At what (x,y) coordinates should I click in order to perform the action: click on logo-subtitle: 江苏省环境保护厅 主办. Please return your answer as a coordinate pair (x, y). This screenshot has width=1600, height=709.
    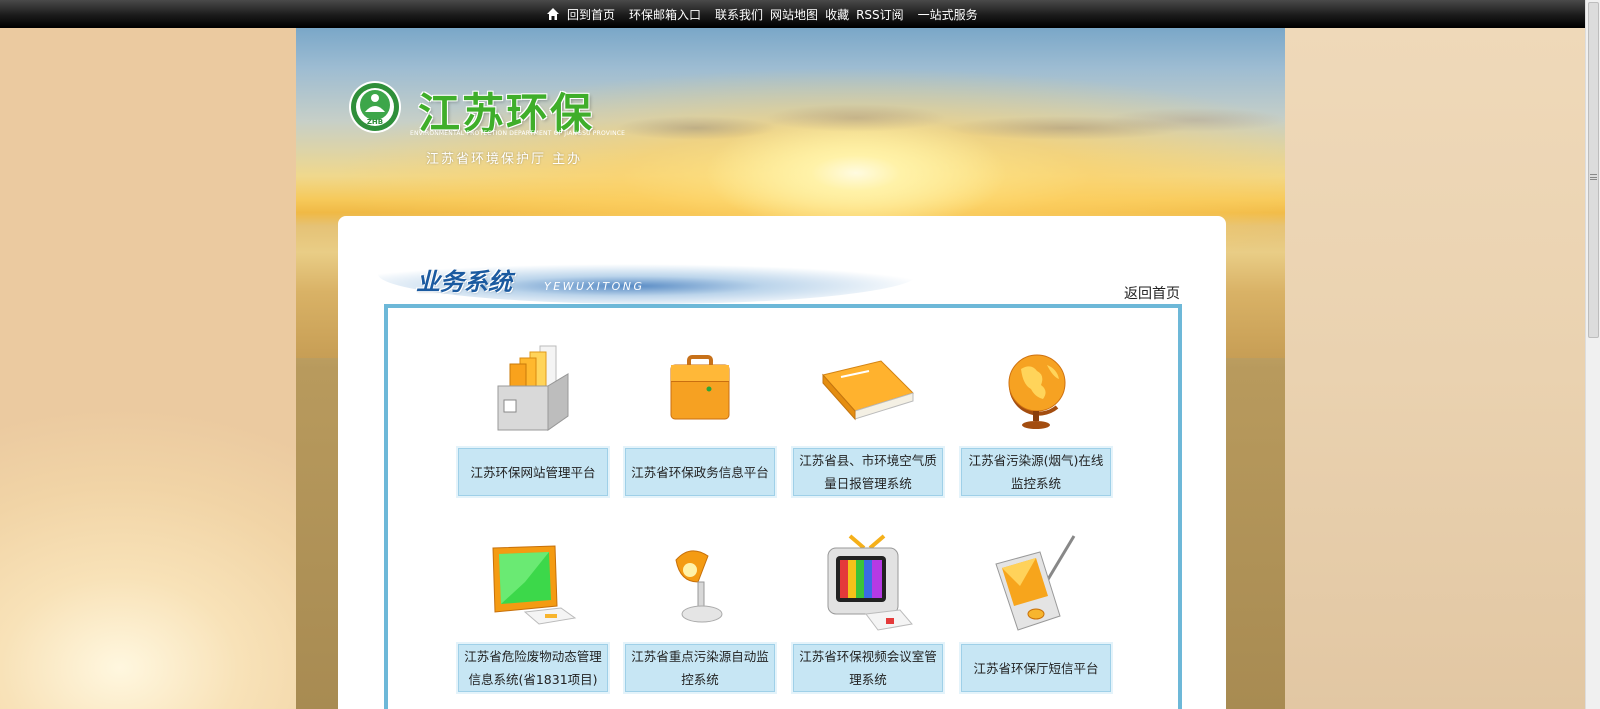
    Looking at the image, I should click on (504, 159).